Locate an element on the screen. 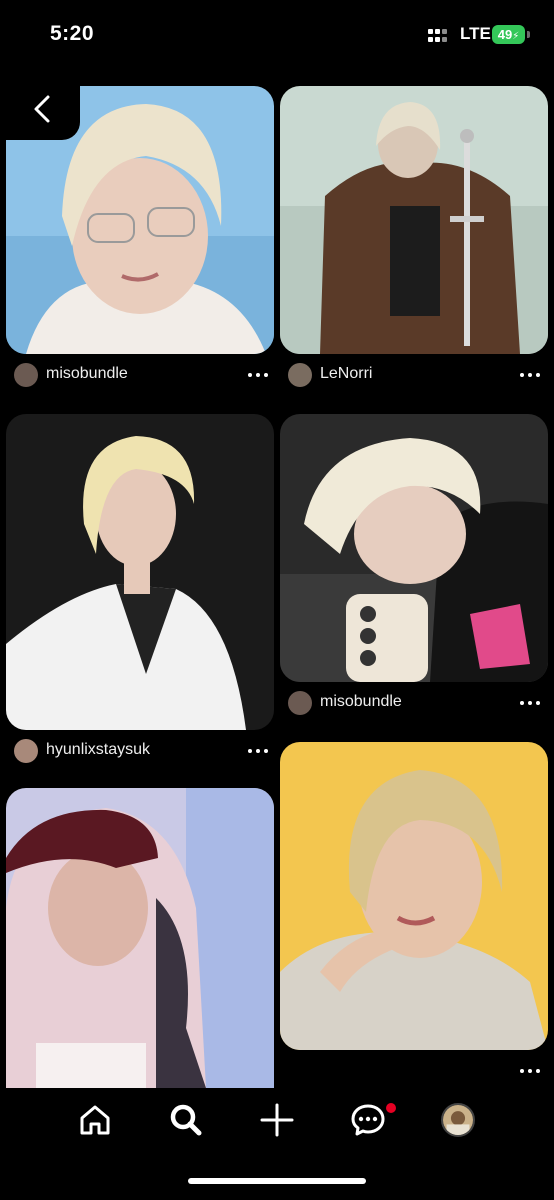 The width and height of the screenshot is (554, 1200). battery-tip is located at coordinates (528, 34).